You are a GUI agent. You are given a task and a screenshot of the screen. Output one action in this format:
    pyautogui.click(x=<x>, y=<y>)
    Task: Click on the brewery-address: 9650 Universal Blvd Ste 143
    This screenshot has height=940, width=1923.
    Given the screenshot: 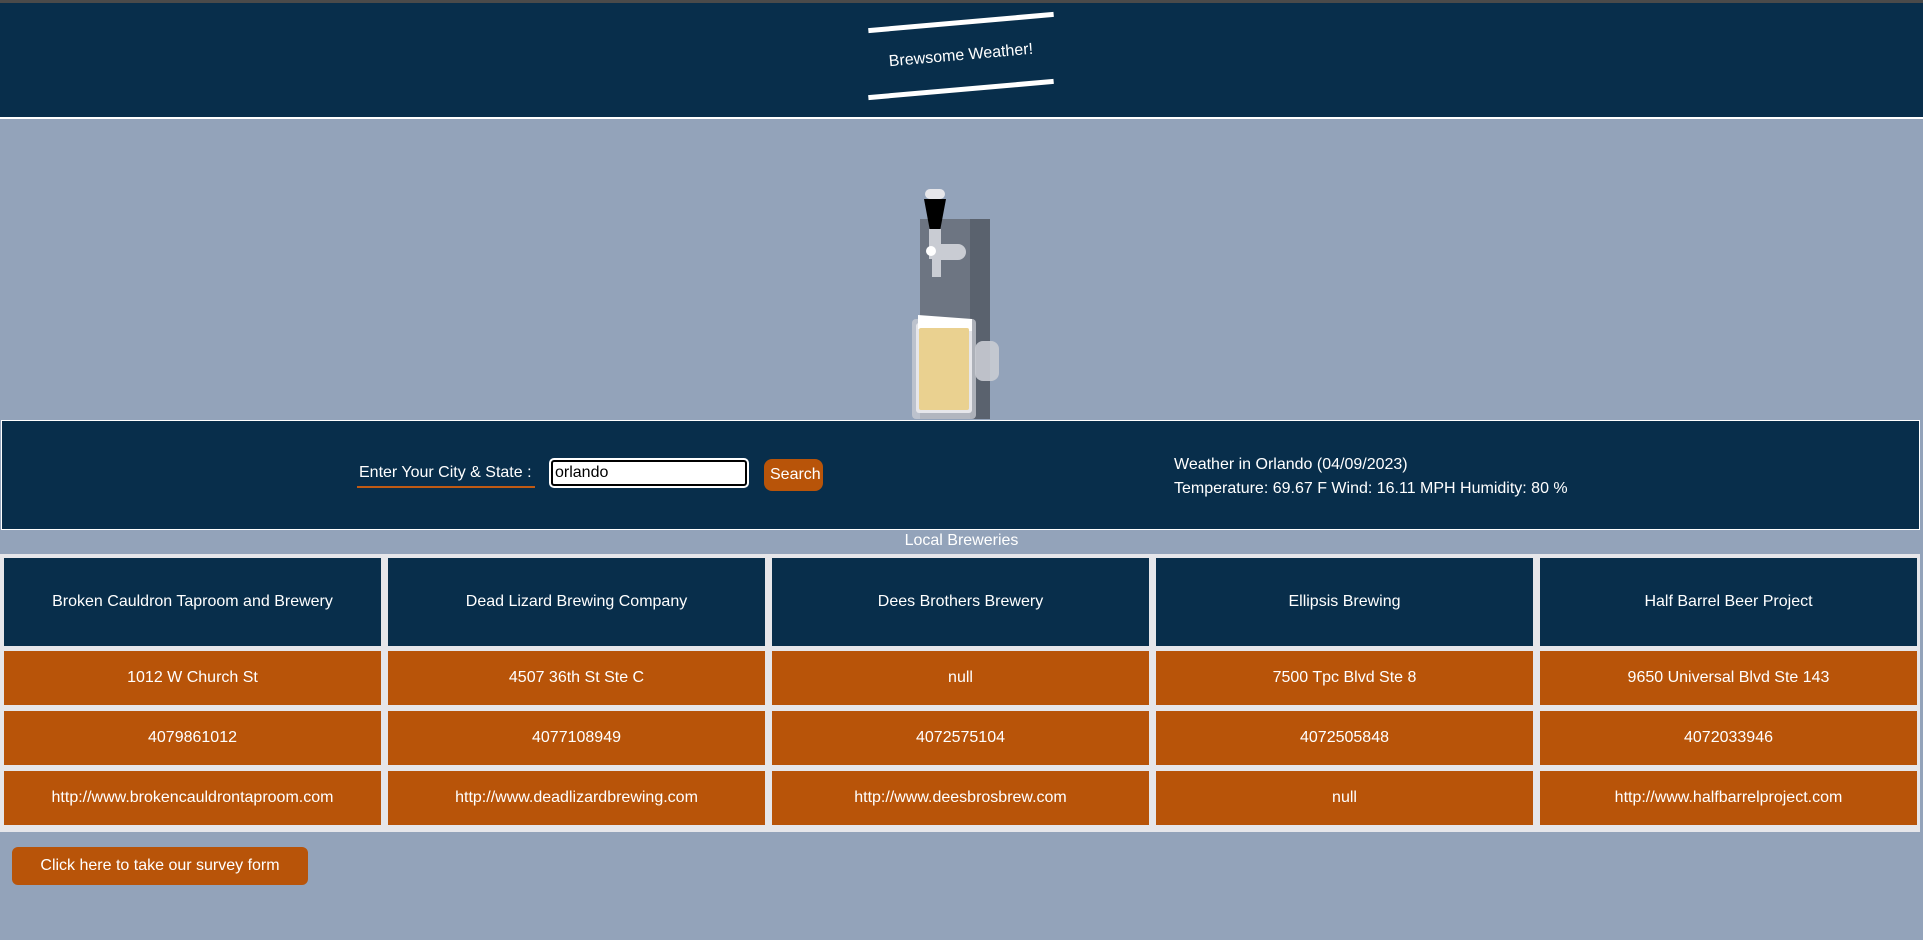 What is the action you would take?
    pyautogui.click(x=1728, y=678)
    